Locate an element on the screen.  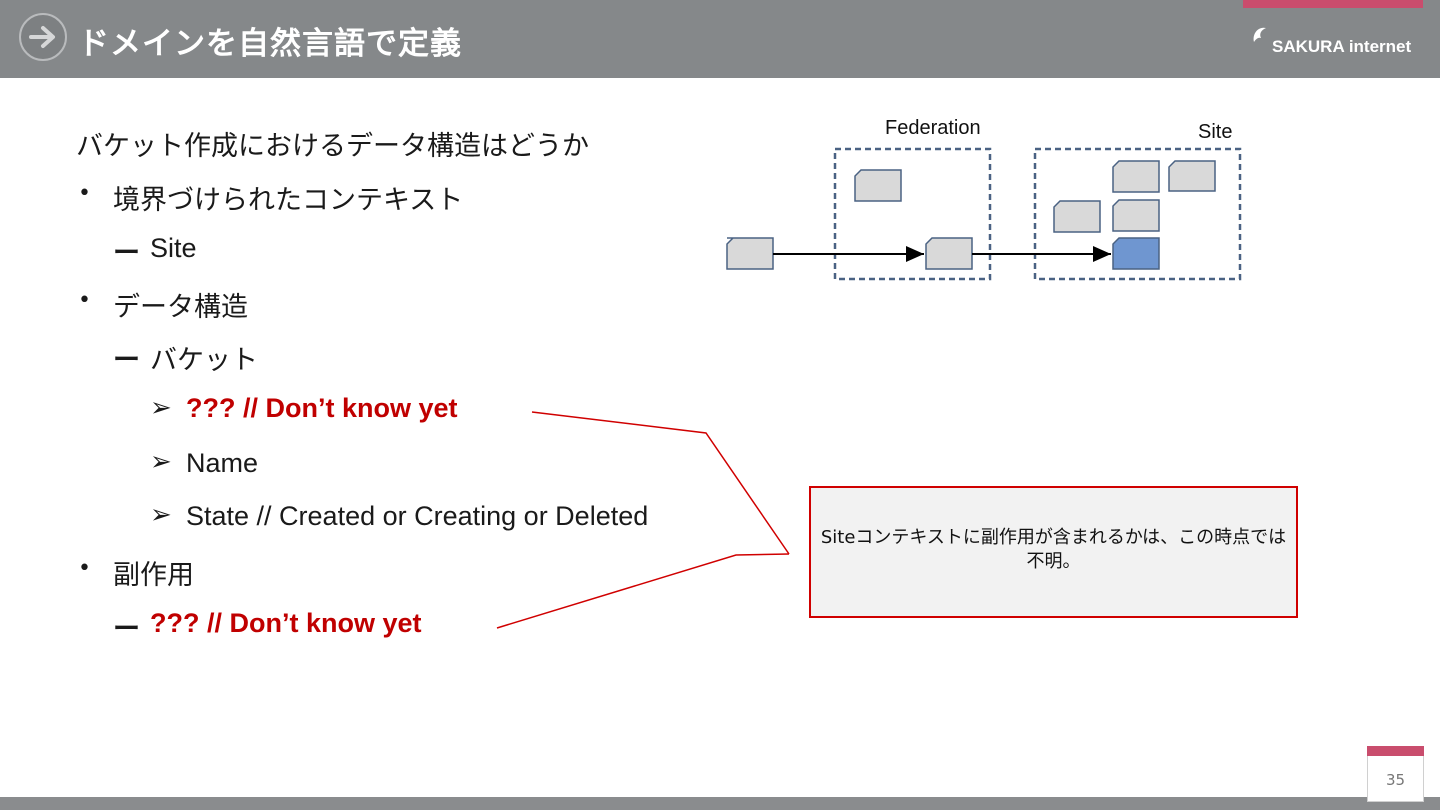
callout-box: Siteコンテキストに副作用が含まれるかは、この時点では不明。 is located at coordinates (1053, 552).